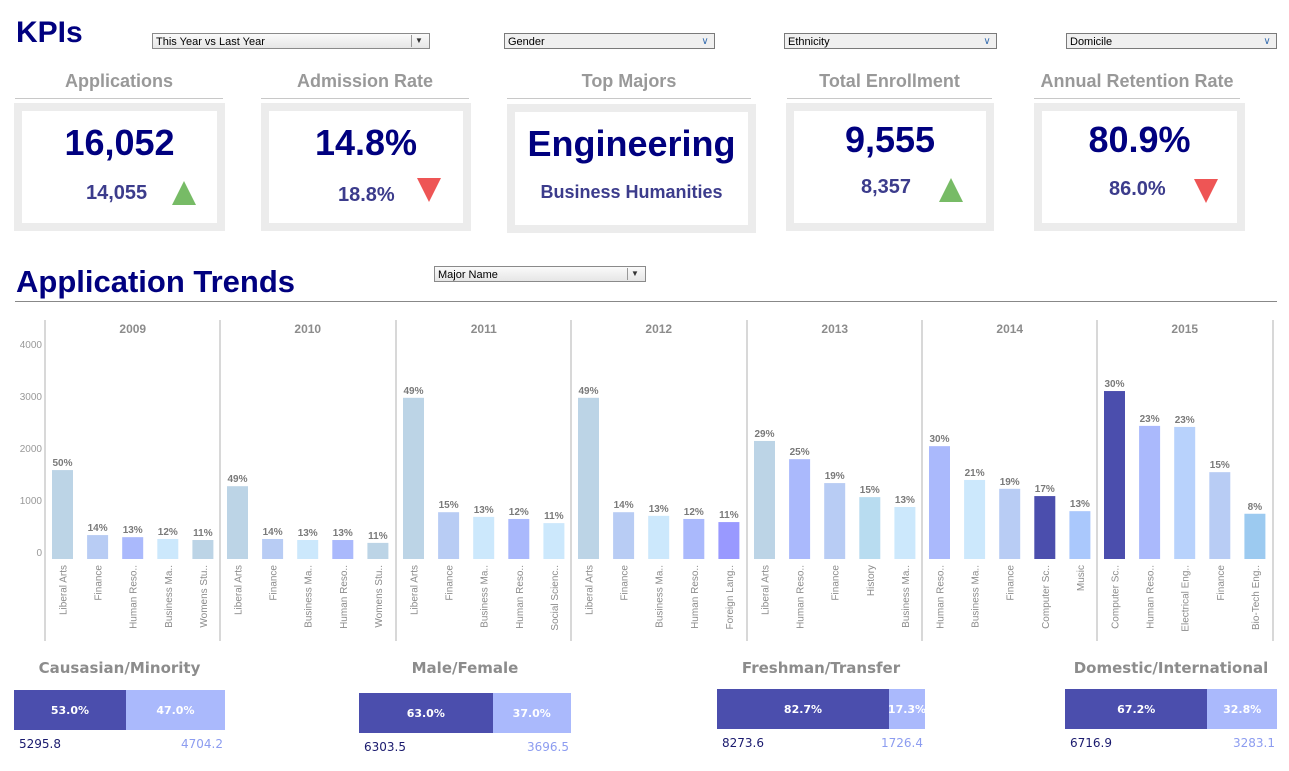 The width and height of the screenshot is (1289, 771). I want to click on category-label: Bio-Tech Eng.., so click(1256, 597).